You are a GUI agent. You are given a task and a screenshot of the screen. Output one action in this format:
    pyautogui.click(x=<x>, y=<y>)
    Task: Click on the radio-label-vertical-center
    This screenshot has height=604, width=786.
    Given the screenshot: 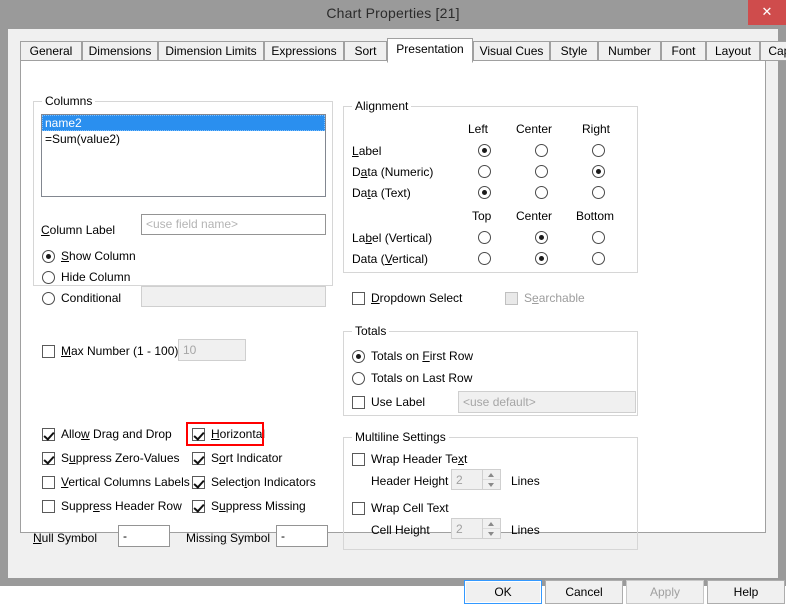 What is the action you would take?
    pyautogui.click(x=541, y=237)
    